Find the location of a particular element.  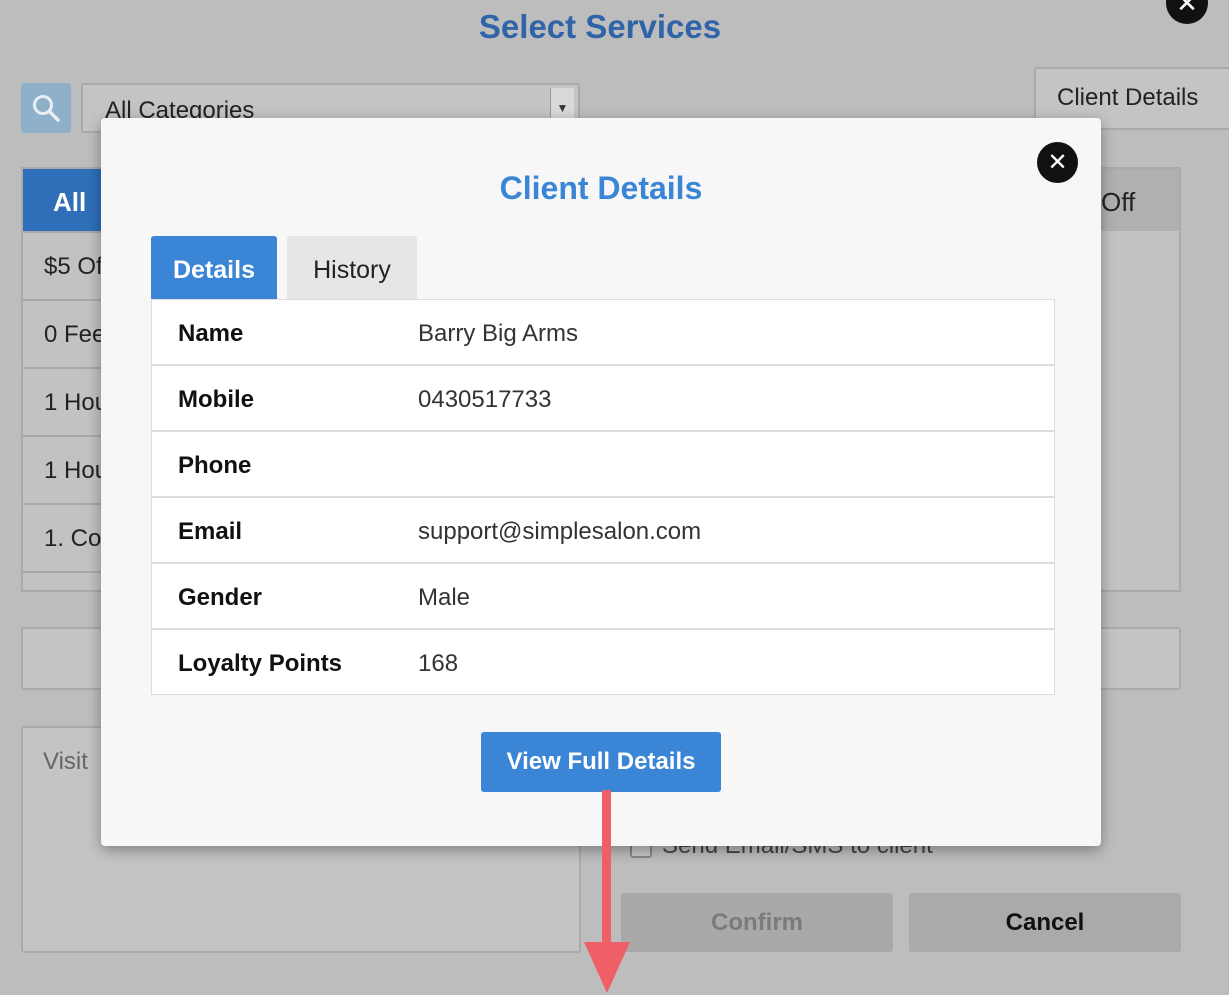

view-full-details-button: View Full Details is located at coordinates (601, 762).